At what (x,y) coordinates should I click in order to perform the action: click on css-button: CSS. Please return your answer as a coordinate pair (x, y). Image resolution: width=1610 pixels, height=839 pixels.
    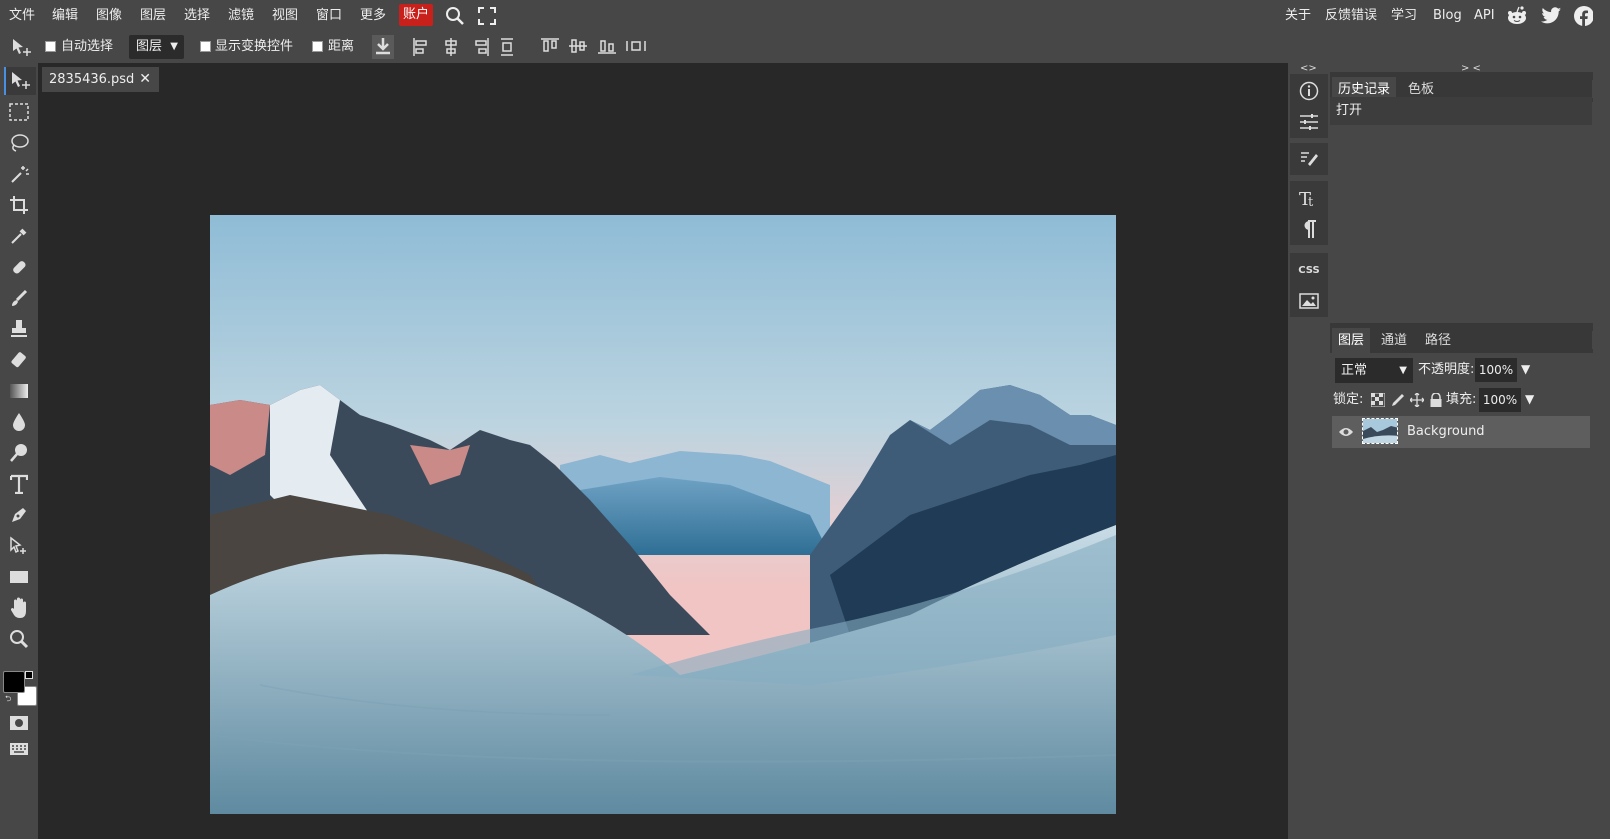
    Looking at the image, I should click on (1309, 270).